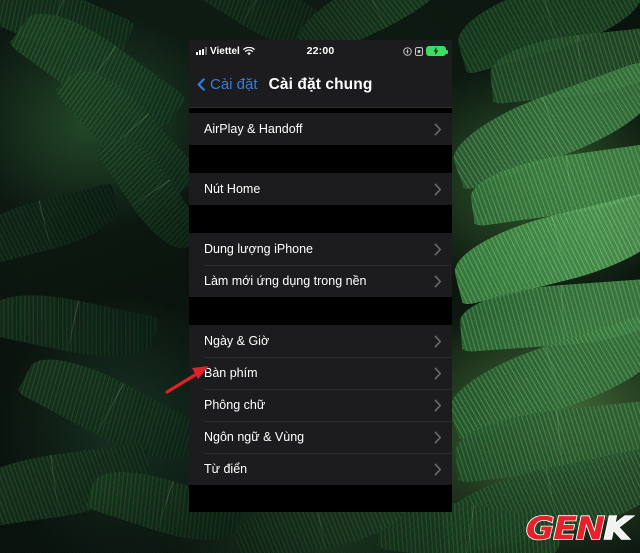 The width and height of the screenshot is (640, 553). Describe the element at coordinates (320, 373) in the screenshot. I see `list-item: Bàn phím` at that location.